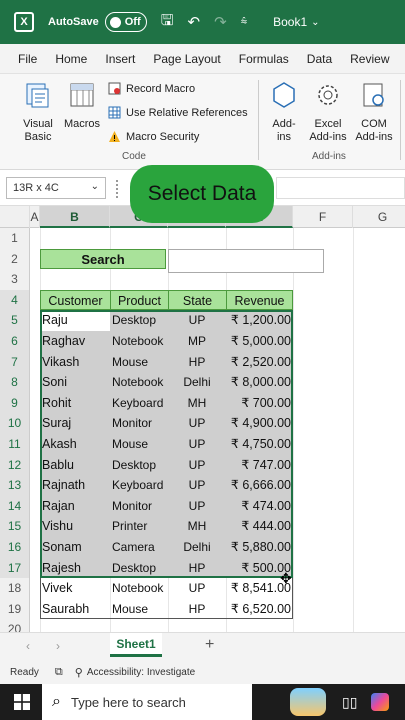  What do you see at coordinates (323, 217) in the screenshot?
I see `column-header-f: F` at bounding box center [323, 217].